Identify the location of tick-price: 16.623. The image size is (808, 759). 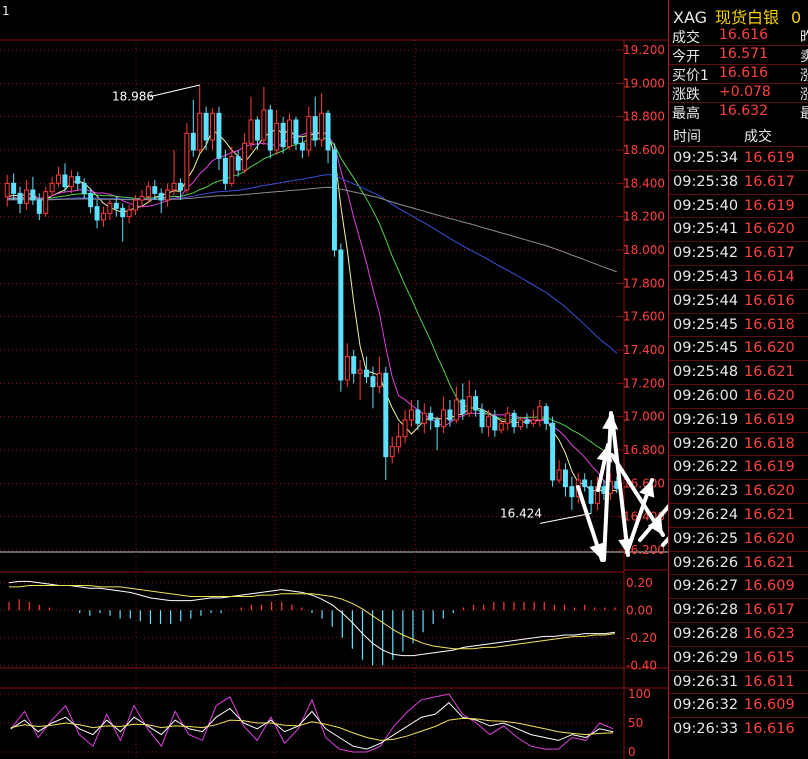
(769, 634).